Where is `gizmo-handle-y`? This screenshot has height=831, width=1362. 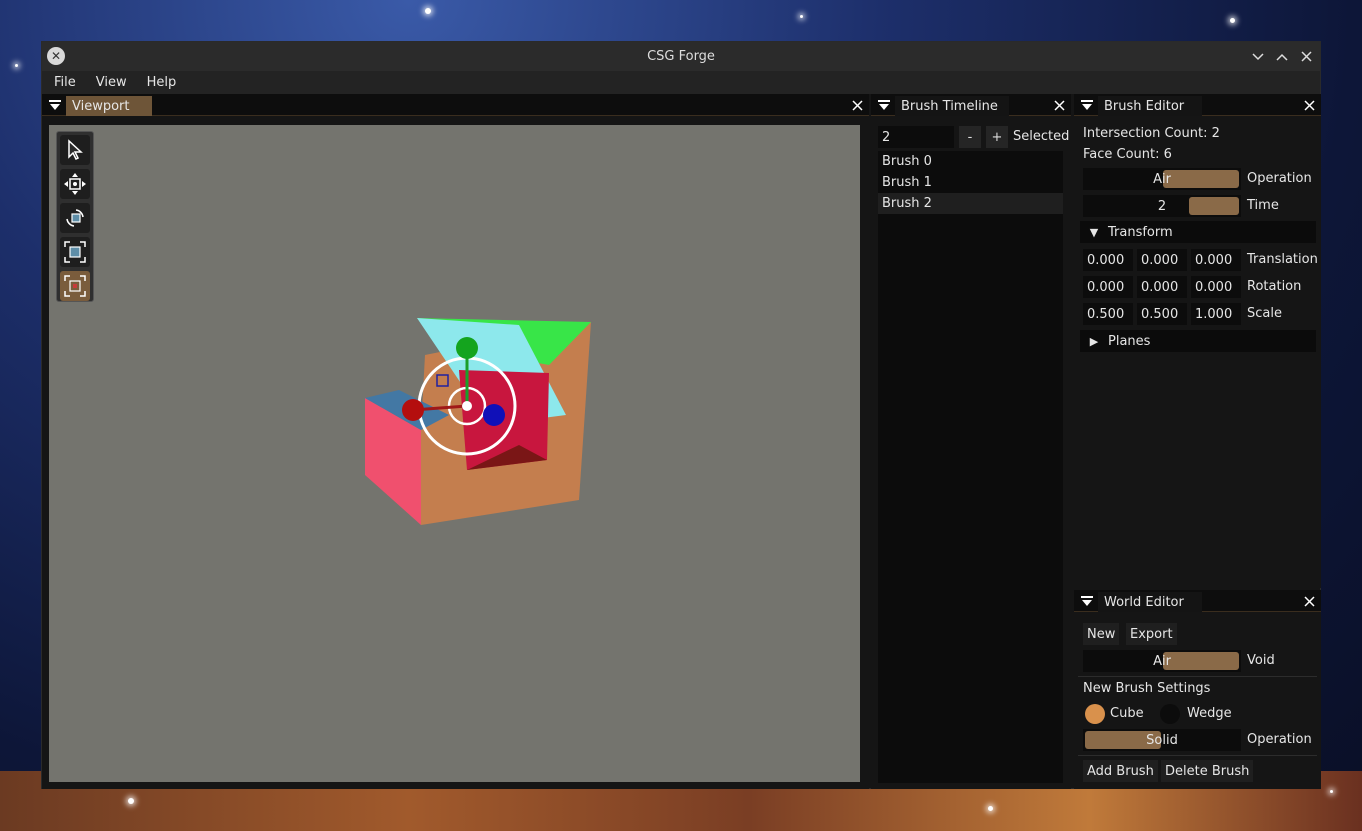 gizmo-handle-y is located at coordinates (467, 348).